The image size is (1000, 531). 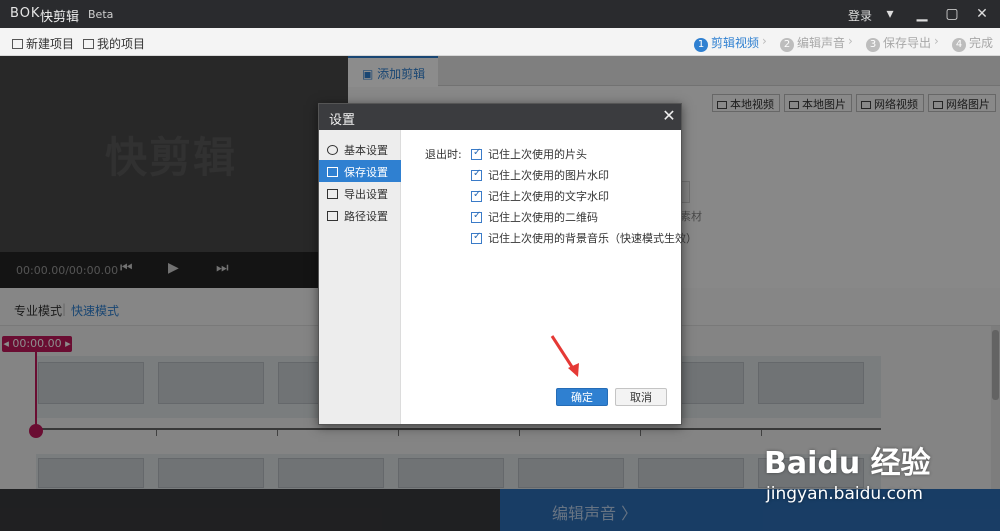 I want to click on ok-button: 确定, so click(x=582, y=397).